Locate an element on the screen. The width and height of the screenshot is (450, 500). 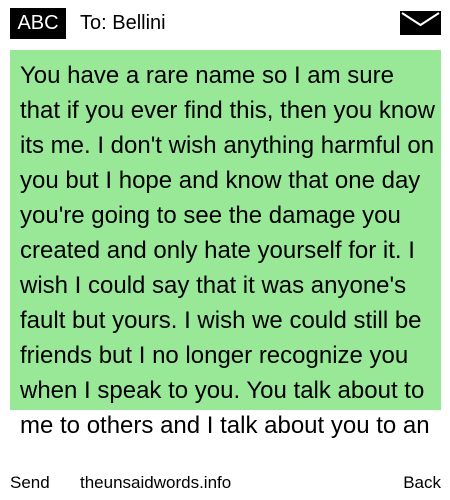
site-link: theunsaidwords.info is located at coordinates (155, 483).